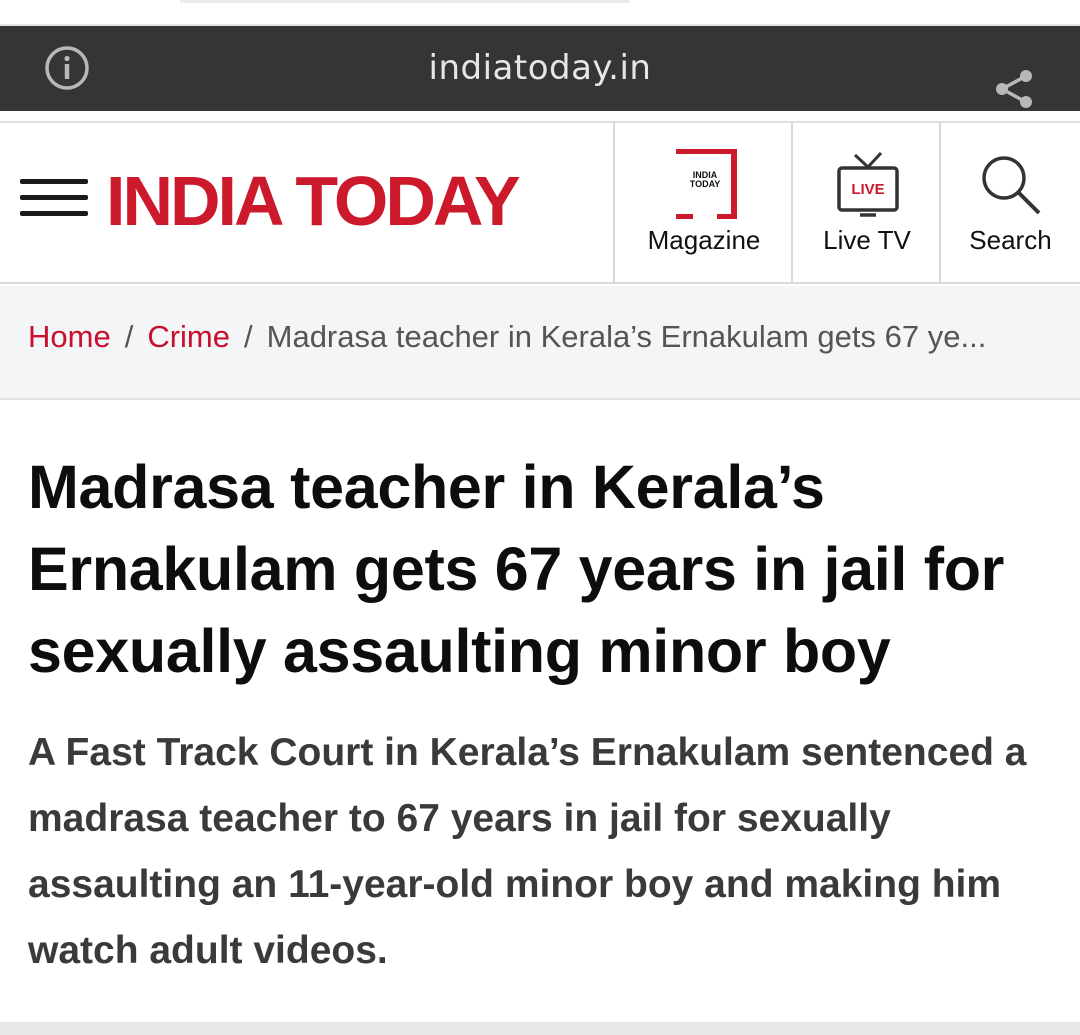  I want to click on magazine-icon-text-2: TODAY, so click(705, 184).